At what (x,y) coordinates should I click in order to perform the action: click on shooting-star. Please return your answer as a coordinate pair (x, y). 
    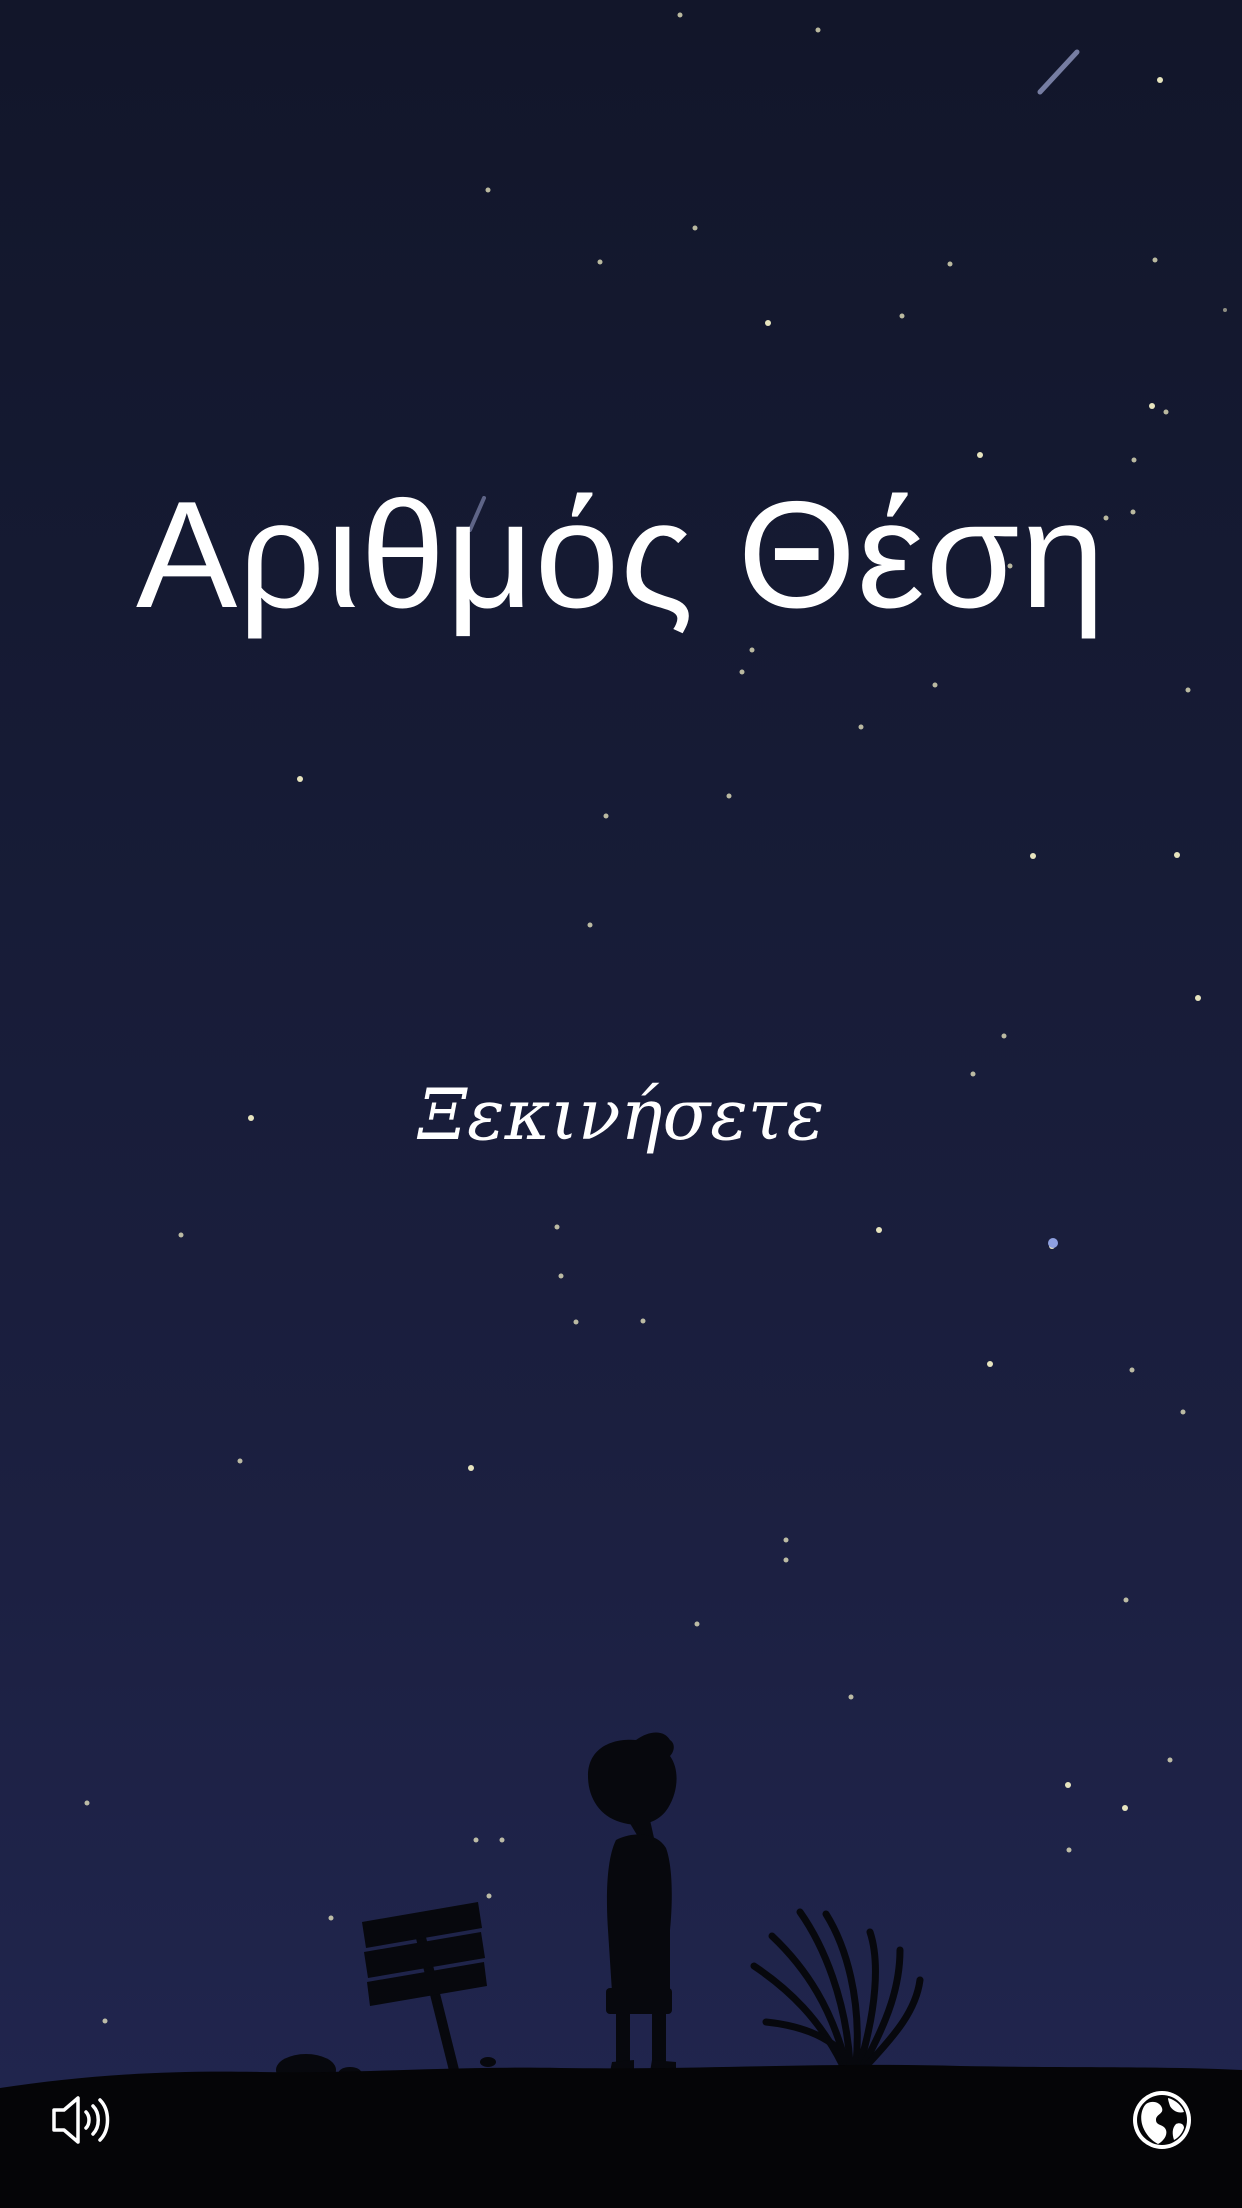
    Looking at the image, I should click on (1058, 72).